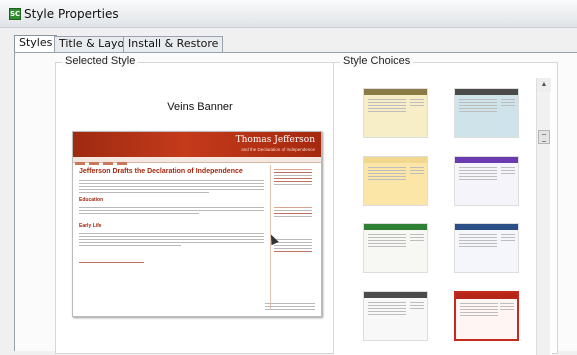 The height and width of the screenshot is (355, 577). What do you see at coordinates (200, 107) in the screenshot?
I see `selected-style-name: Veins Banner` at bounding box center [200, 107].